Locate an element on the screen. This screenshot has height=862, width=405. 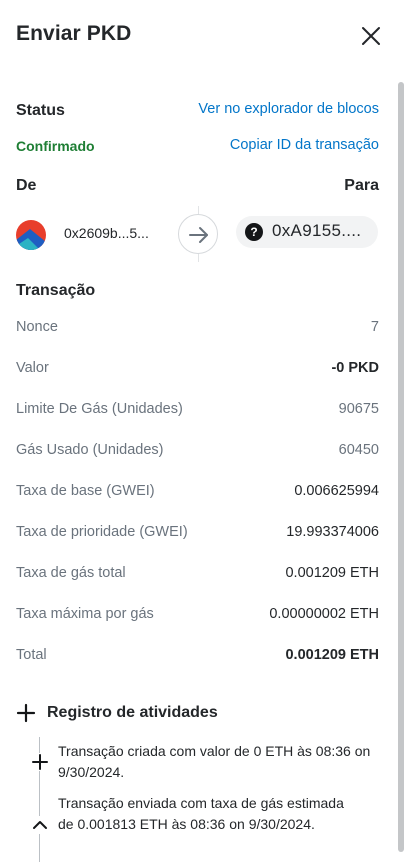
activity-entry-submitted-icon is located at coordinates (40, 825).